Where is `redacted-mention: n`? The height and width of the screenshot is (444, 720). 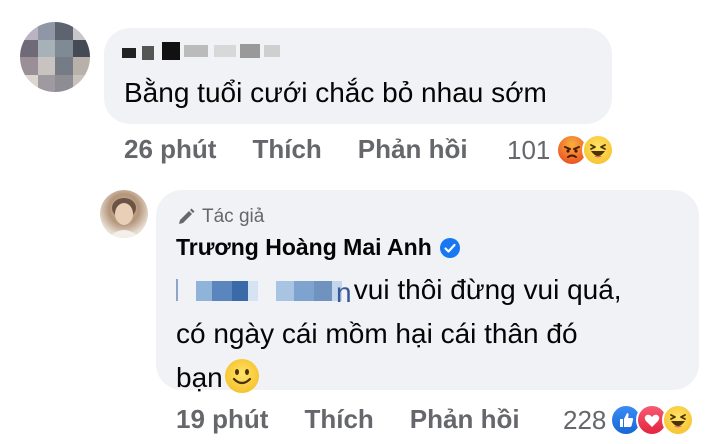 redacted-mention: n is located at coordinates (264, 292).